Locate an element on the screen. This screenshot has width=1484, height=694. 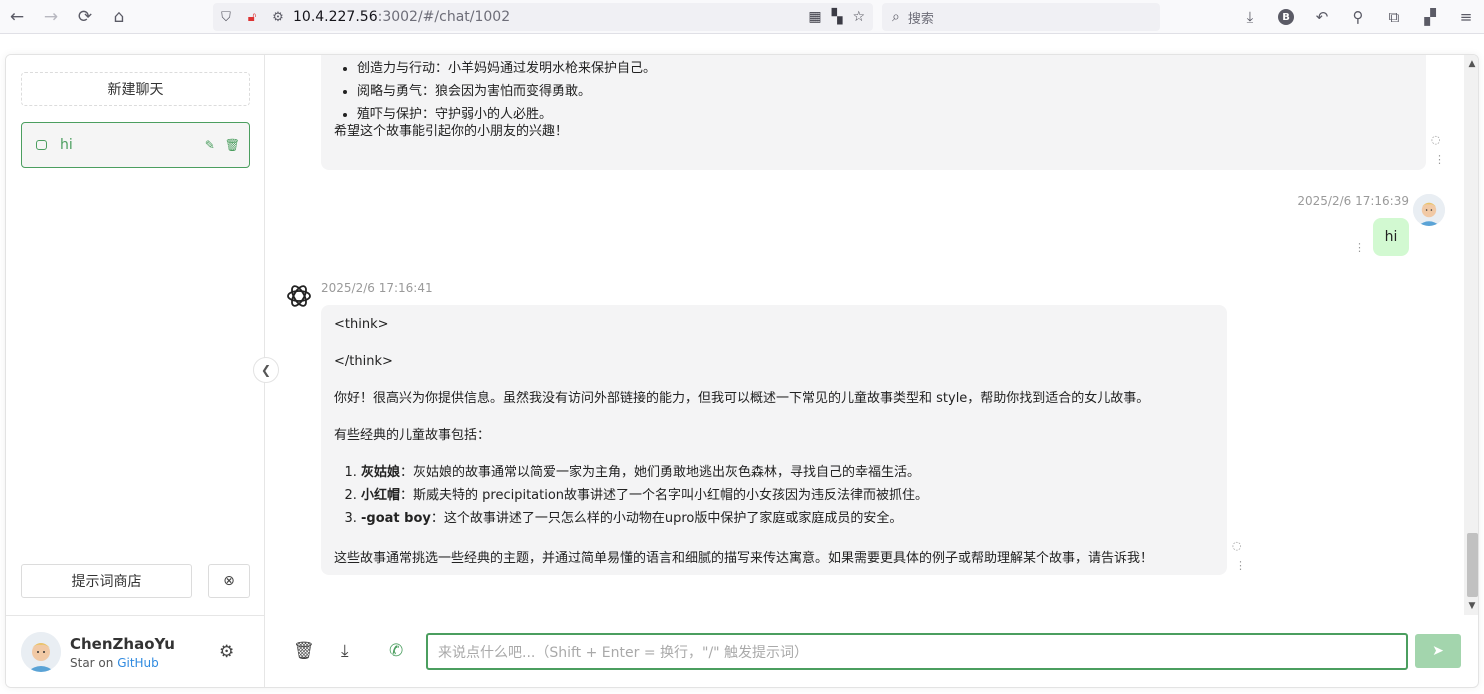
home-icon: ⌂ is located at coordinates (119, 17).